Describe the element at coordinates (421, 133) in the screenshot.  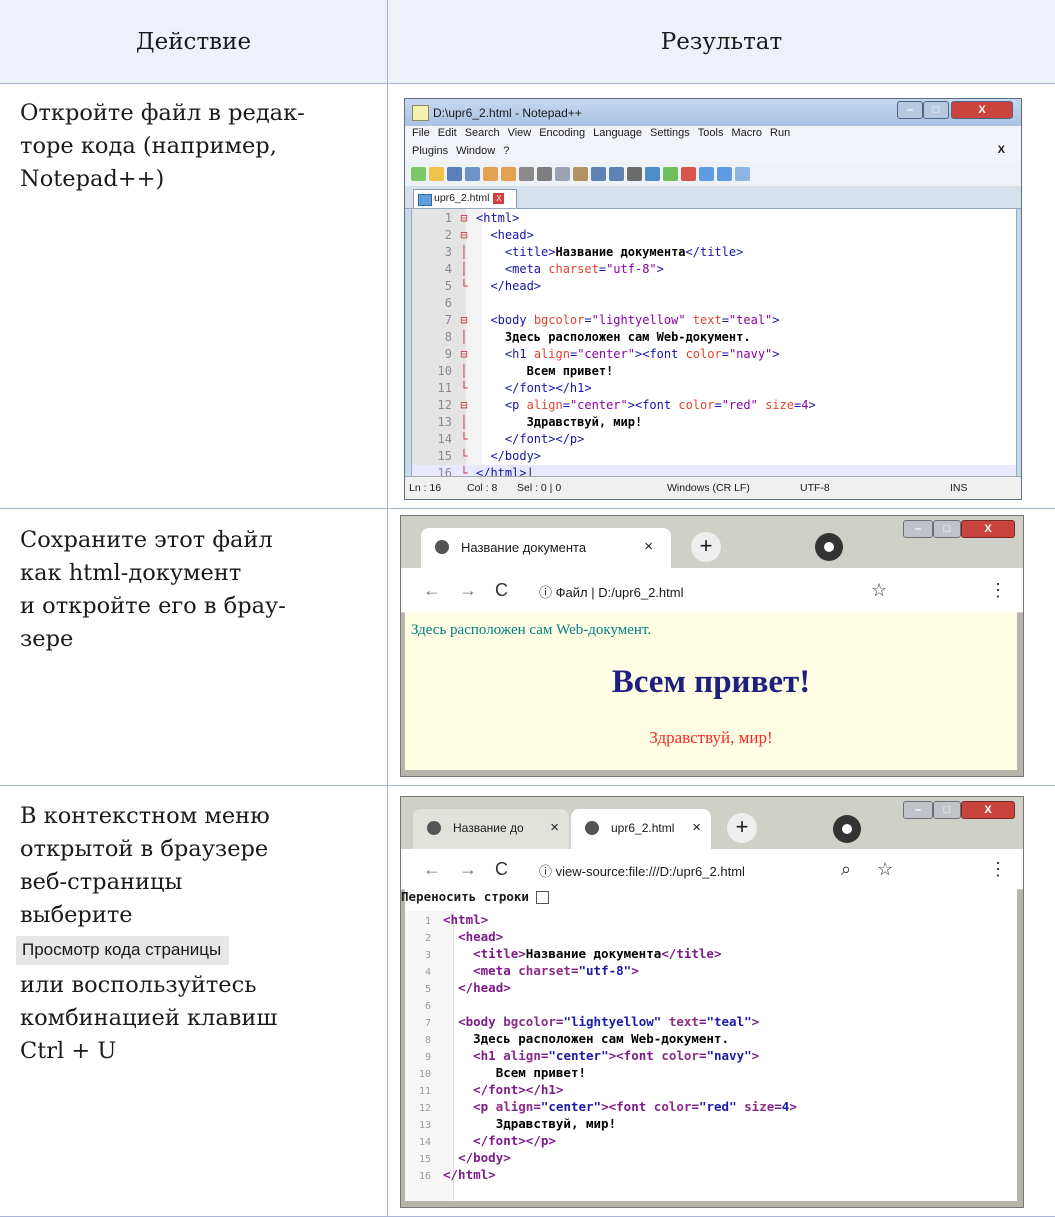
I see `menu-file: File` at that location.